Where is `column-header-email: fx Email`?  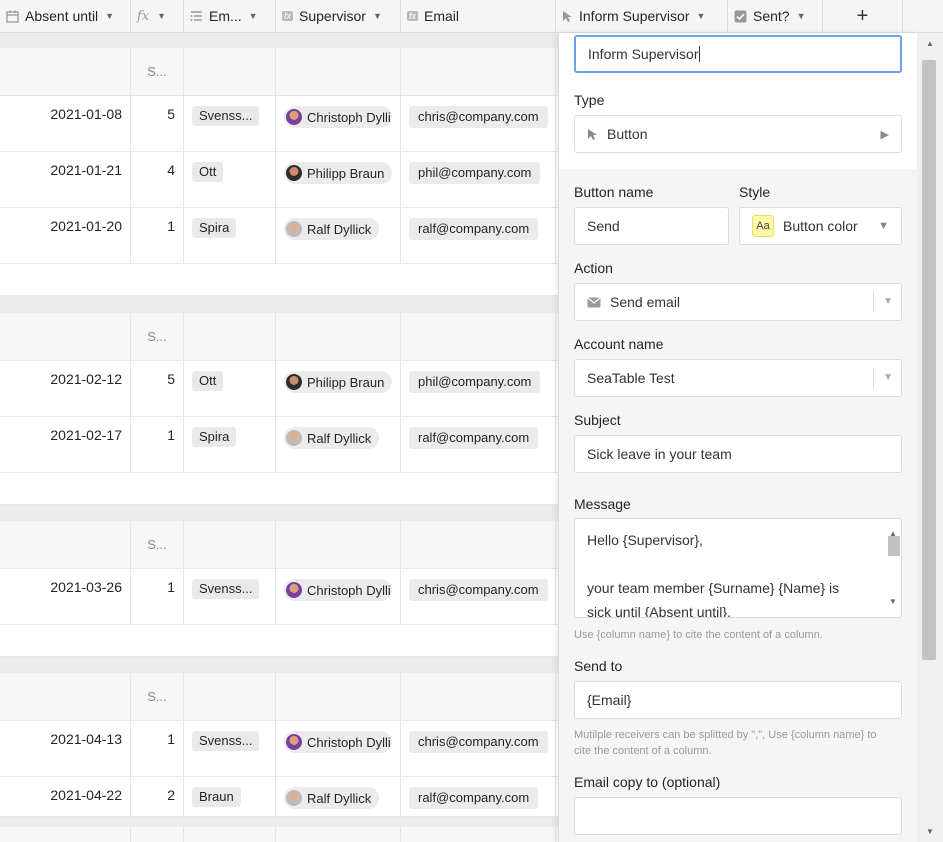
column-header-email: fx Email is located at coordinates (478, 16).